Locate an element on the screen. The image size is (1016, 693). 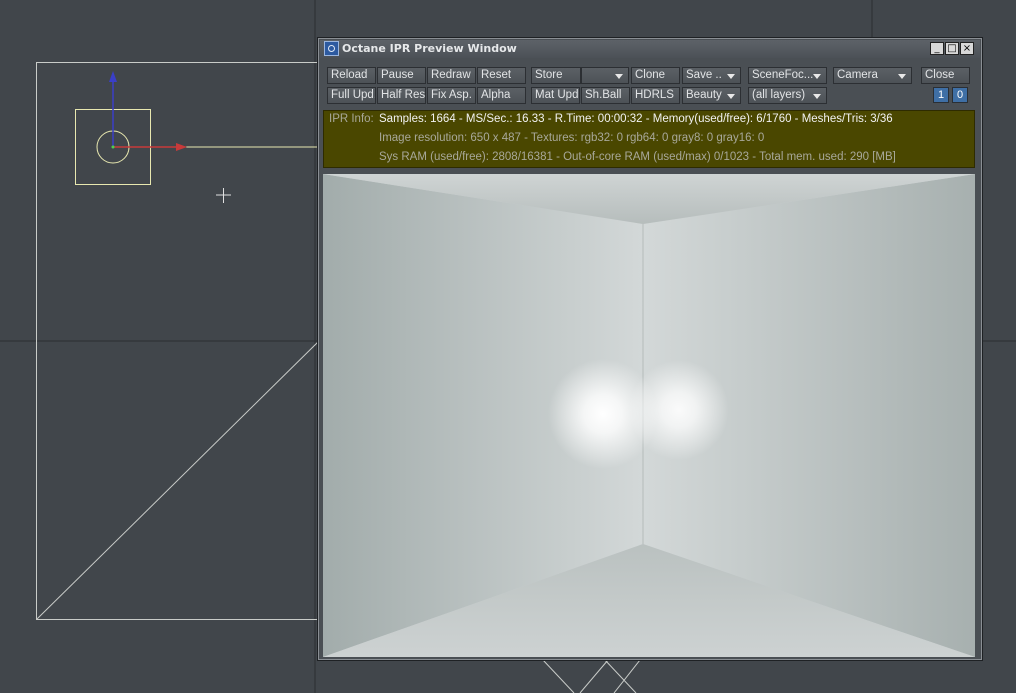
camera-frustum-lines is located at coordinates (591, 676).